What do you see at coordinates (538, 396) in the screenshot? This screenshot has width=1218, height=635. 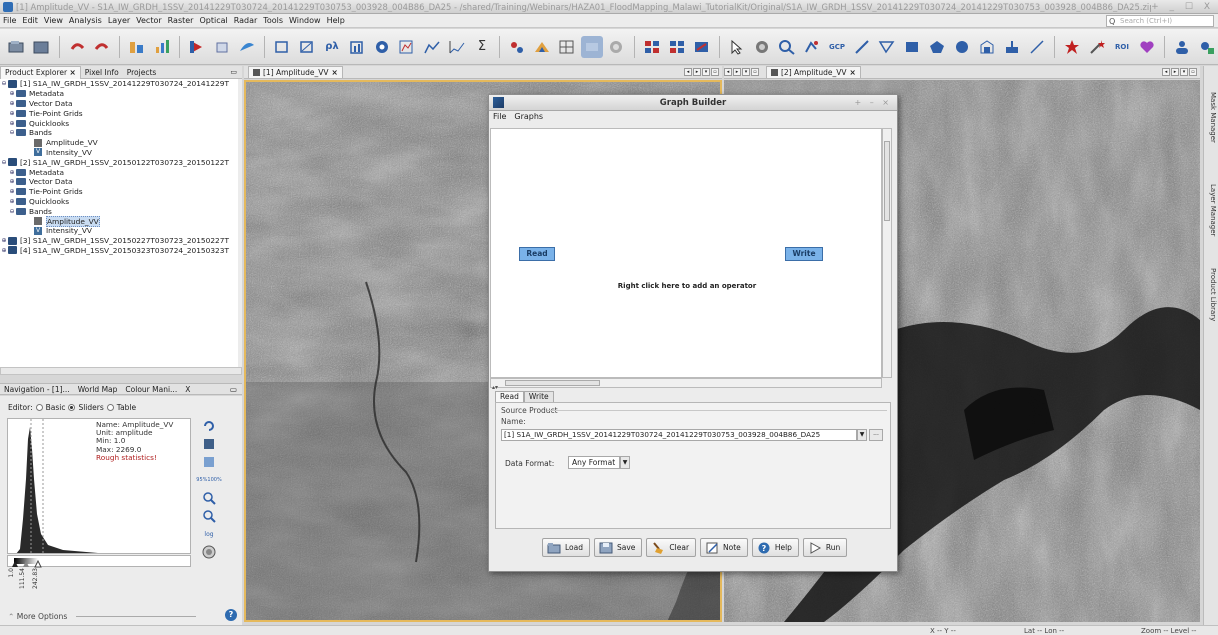 I see `tab-write: Write` at bounding box center [538, 396].